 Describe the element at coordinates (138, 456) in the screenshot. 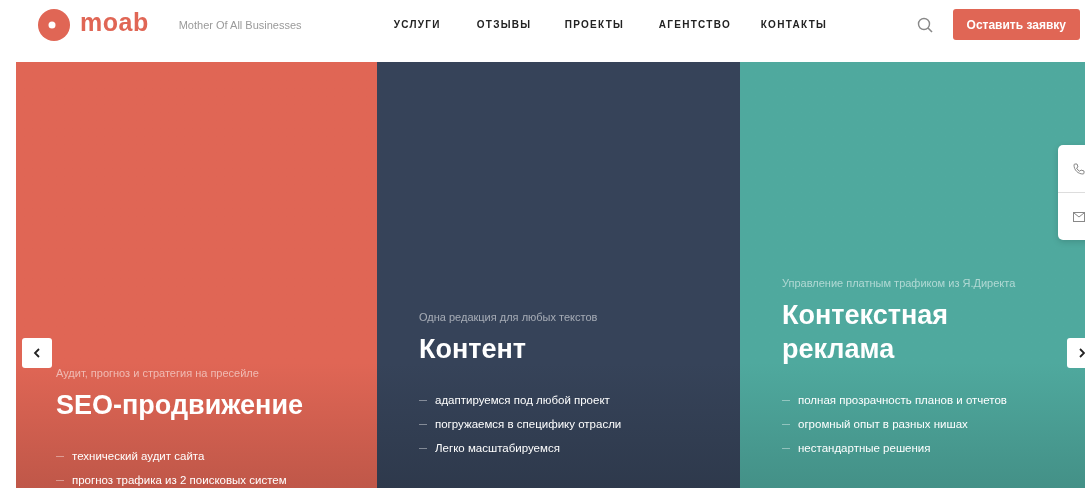

I see `feature-text: технический аудит сайта` at that location.